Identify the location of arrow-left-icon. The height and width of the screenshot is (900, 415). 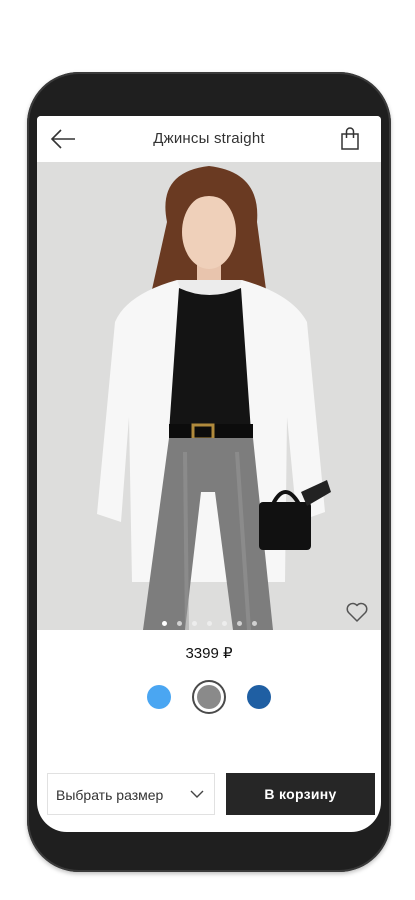
(62, 139).